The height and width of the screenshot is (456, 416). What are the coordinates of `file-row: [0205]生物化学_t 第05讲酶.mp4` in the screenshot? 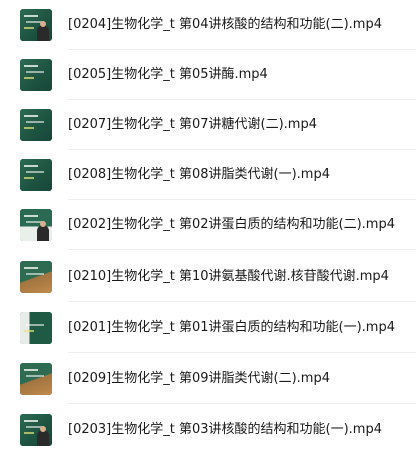 It's located at (208, 75).